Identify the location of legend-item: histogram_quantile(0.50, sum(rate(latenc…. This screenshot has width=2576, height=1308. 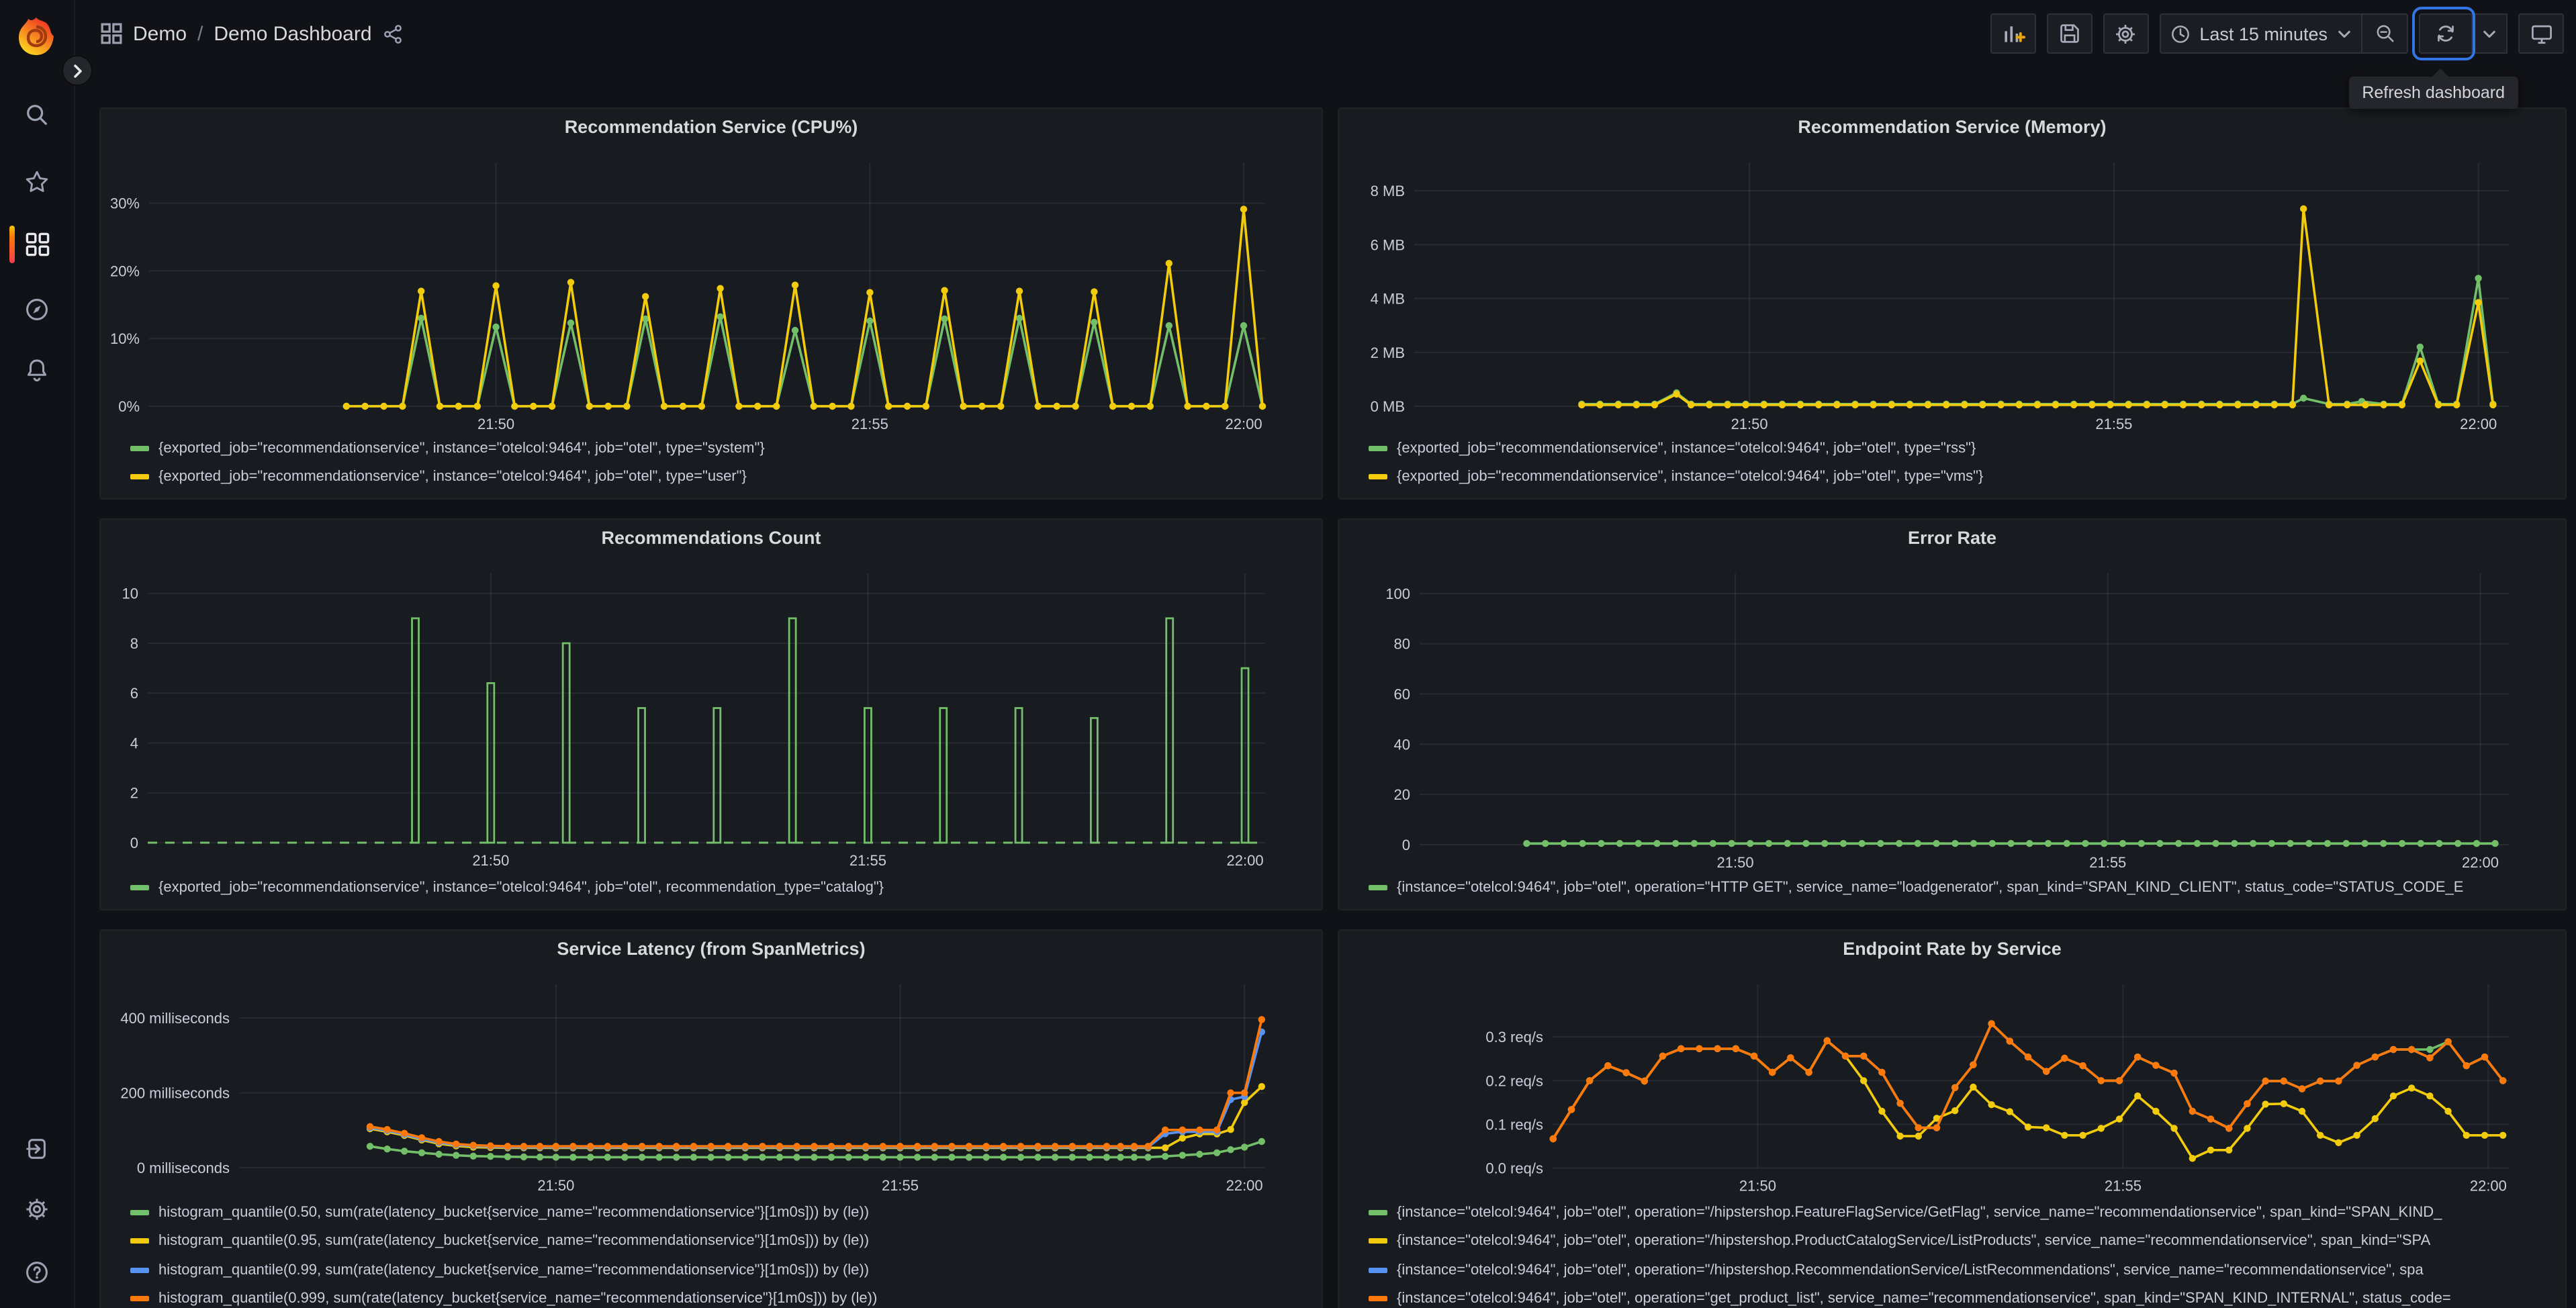
(720, 1213).